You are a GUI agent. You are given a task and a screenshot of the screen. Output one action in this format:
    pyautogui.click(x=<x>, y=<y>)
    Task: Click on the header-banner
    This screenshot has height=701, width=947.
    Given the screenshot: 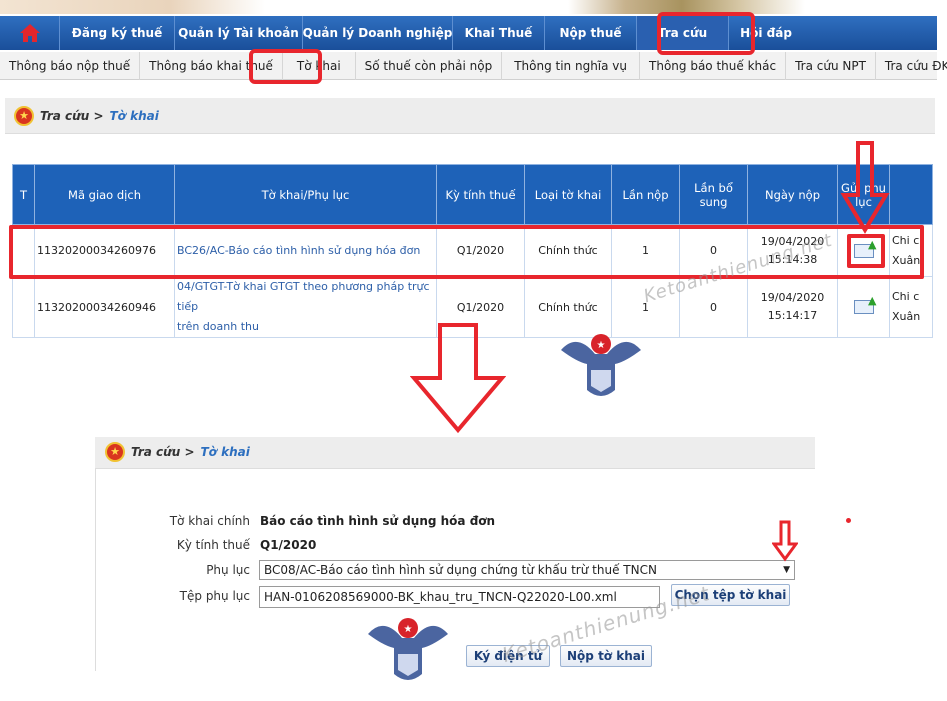 What is the action you would take?
    pyautogui.click(x=473, y=7)
    